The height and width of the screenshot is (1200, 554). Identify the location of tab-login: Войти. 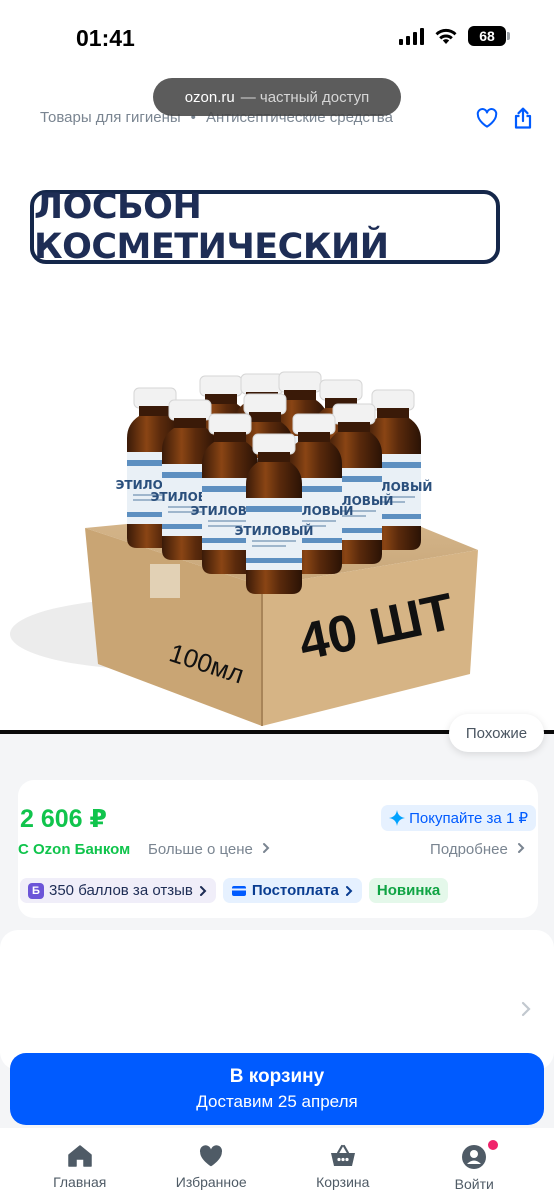
(474, 1164).